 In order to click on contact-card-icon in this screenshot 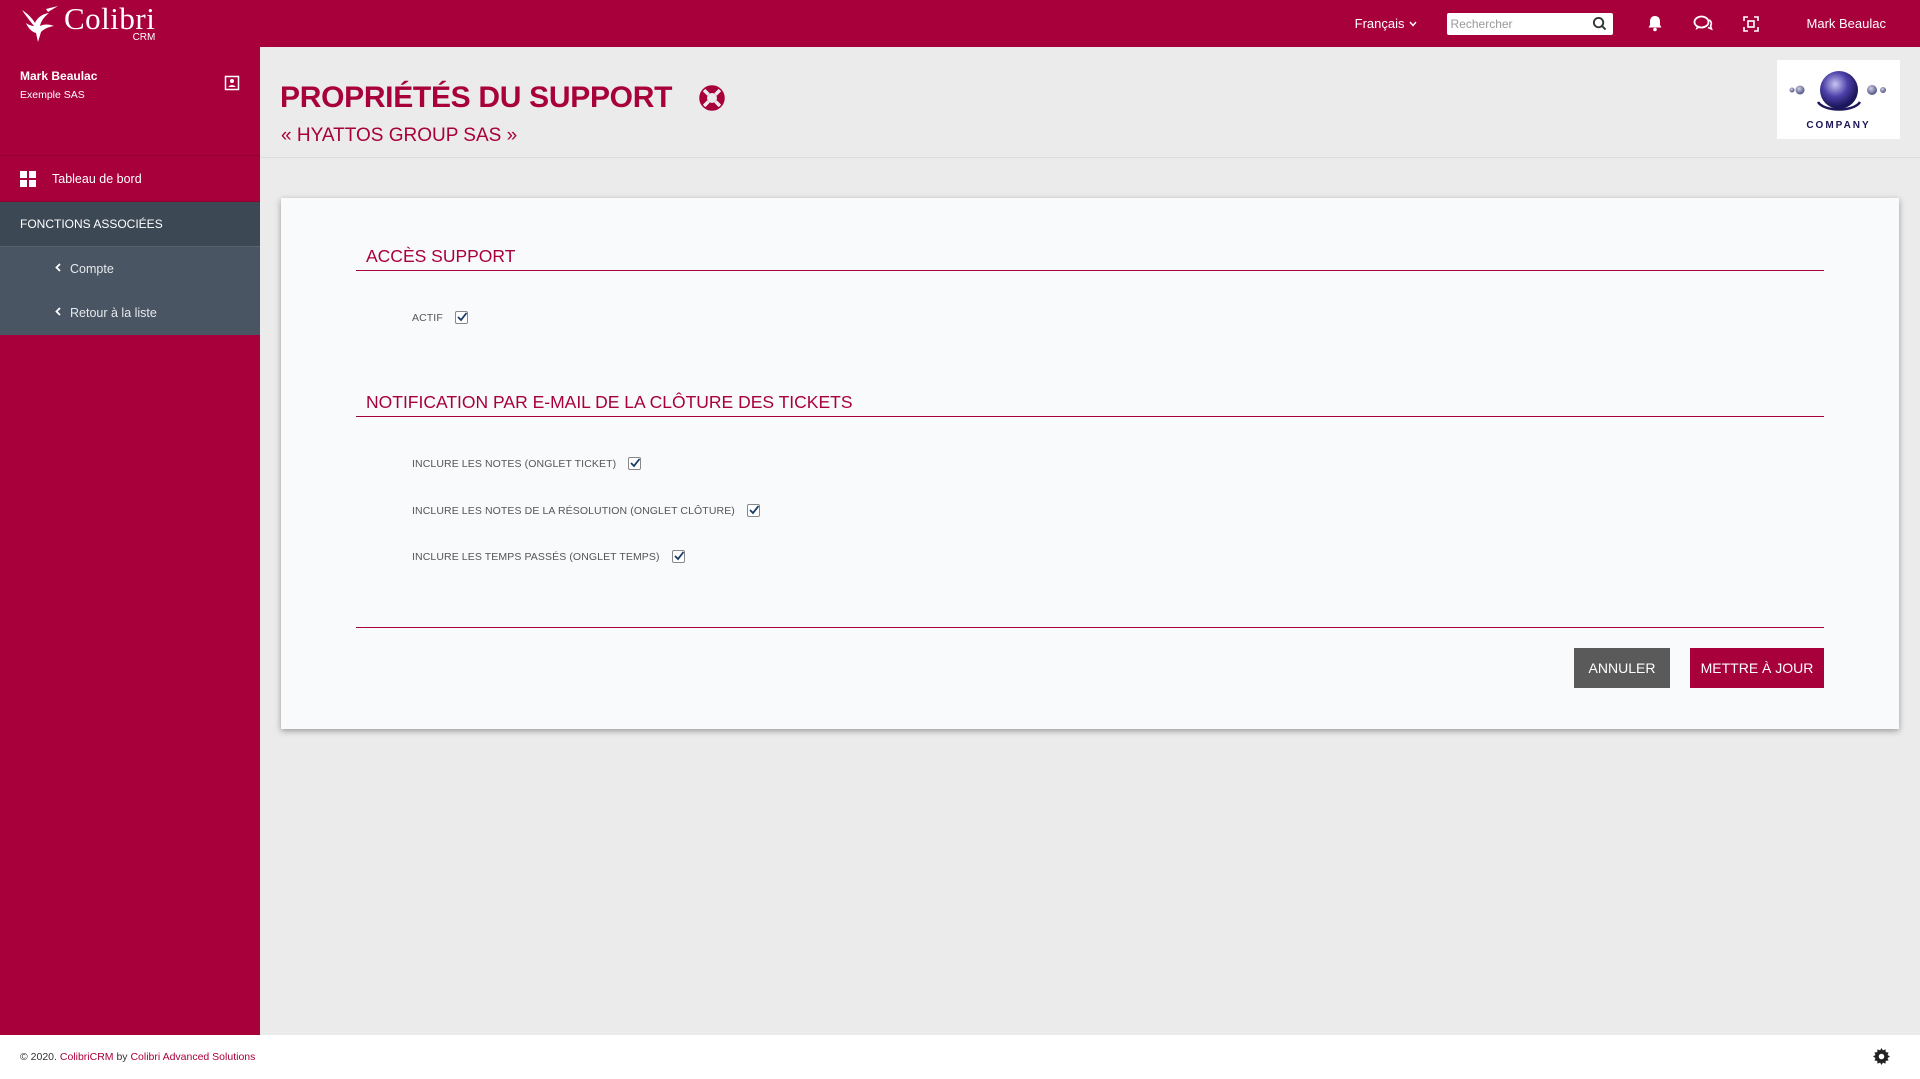, I will do `click(232, 83)`.